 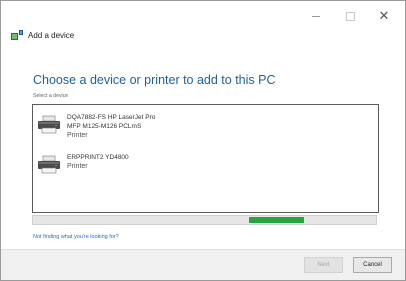 I want to click on minimize-icon, so click(x=316, y=16).